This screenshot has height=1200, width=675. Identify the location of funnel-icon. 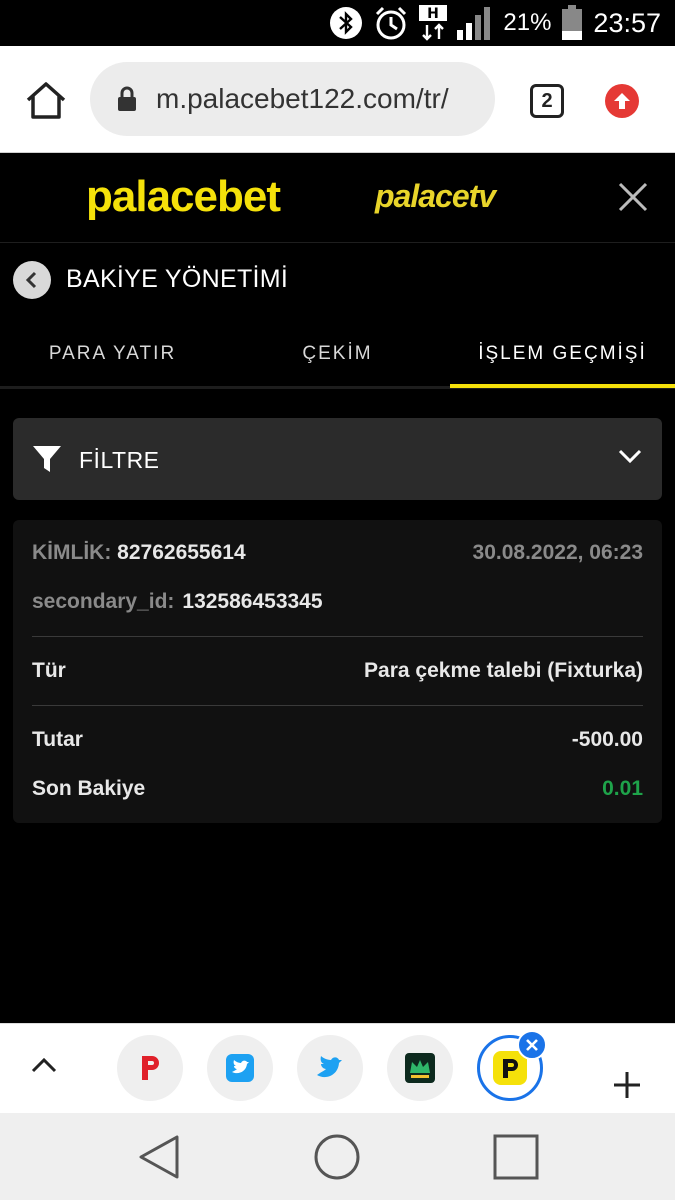
(47, 459).